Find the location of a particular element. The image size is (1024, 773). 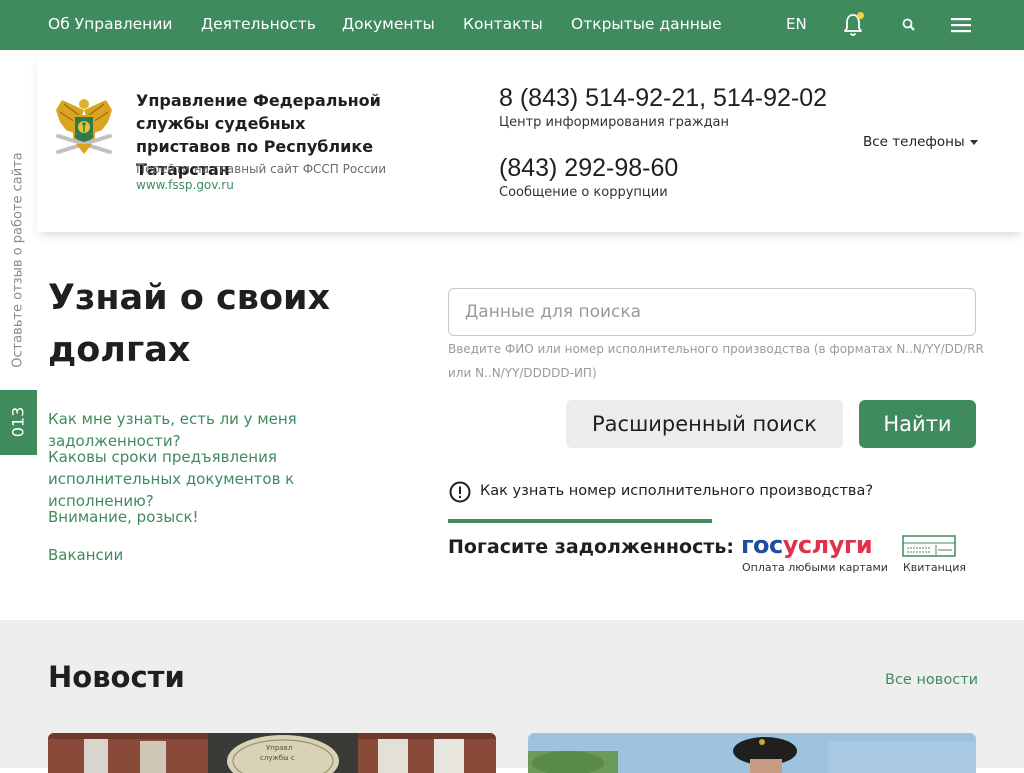

notification-dot is located at coordinates (860, 15).